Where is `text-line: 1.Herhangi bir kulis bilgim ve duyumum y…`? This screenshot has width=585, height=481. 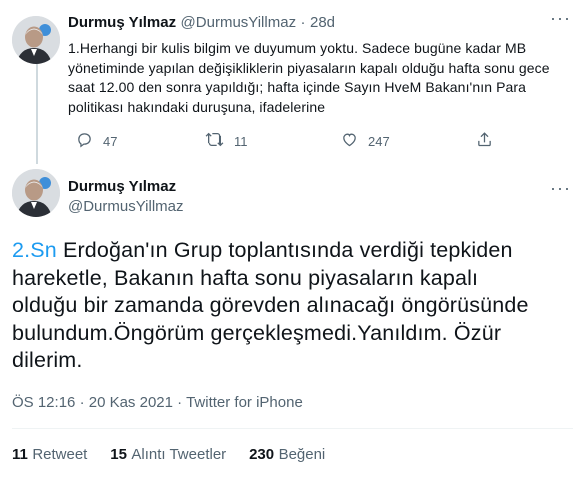
text-line: 1.Herhangi bir kulis bilgim ve duyumum y… is located at coordinates (297, 48).